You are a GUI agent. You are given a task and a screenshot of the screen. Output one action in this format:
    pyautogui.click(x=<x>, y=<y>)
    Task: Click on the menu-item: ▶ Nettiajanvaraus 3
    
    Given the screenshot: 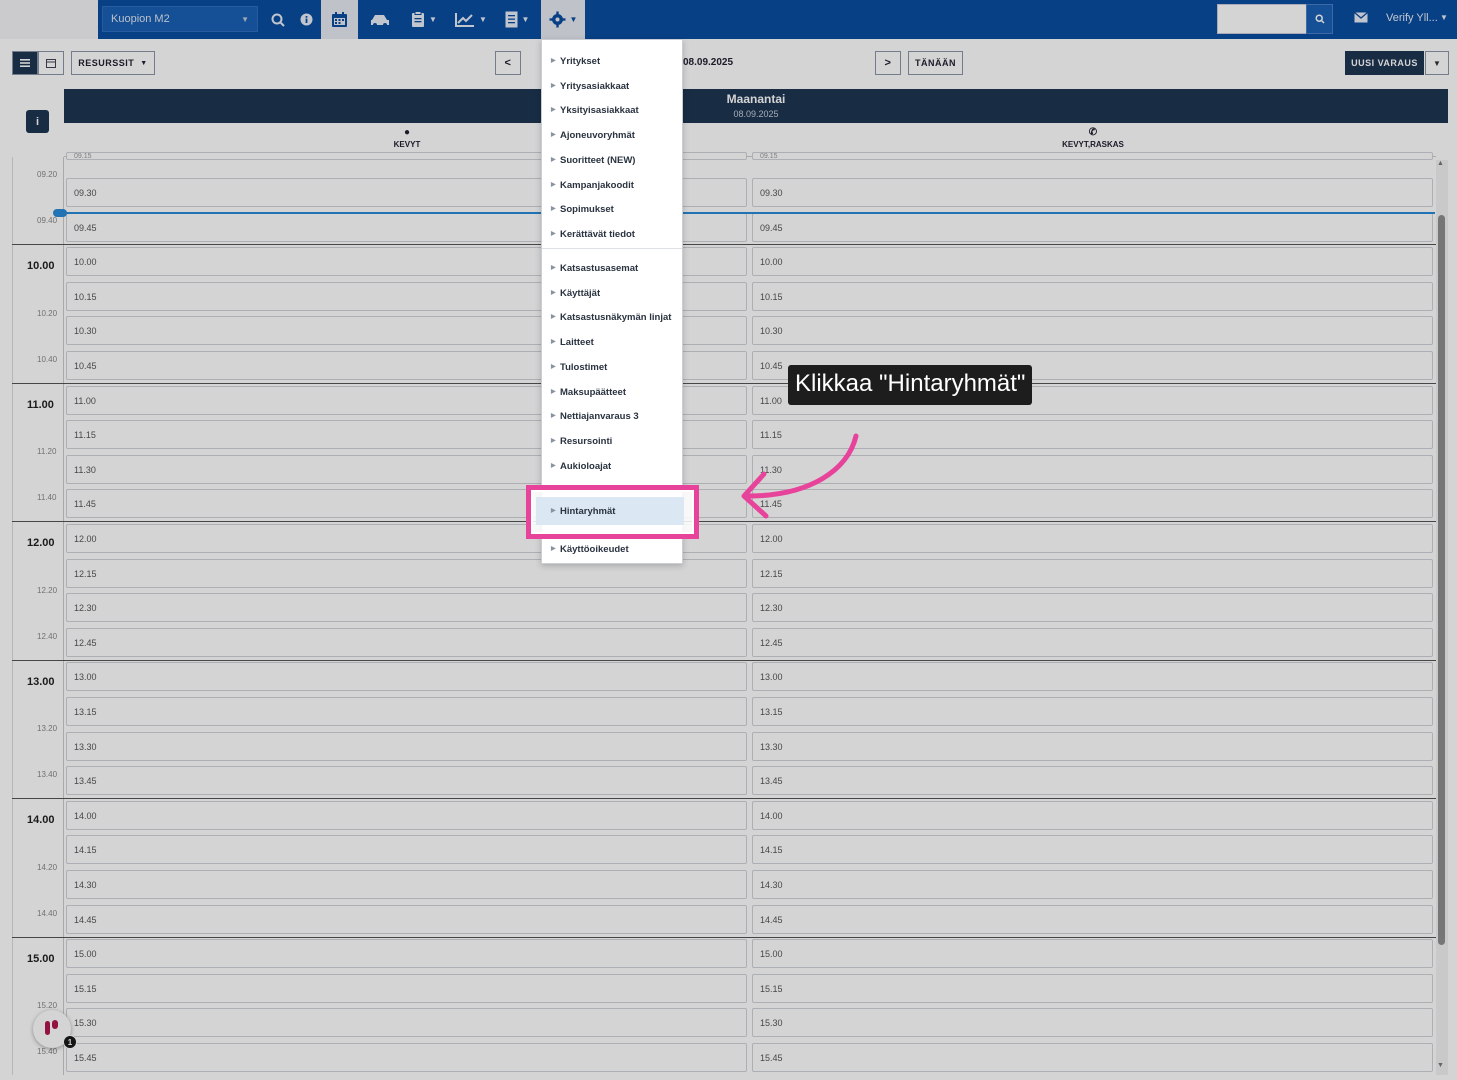 What is the action you would take?
    pyautogui.click(x=612, y=415)
    